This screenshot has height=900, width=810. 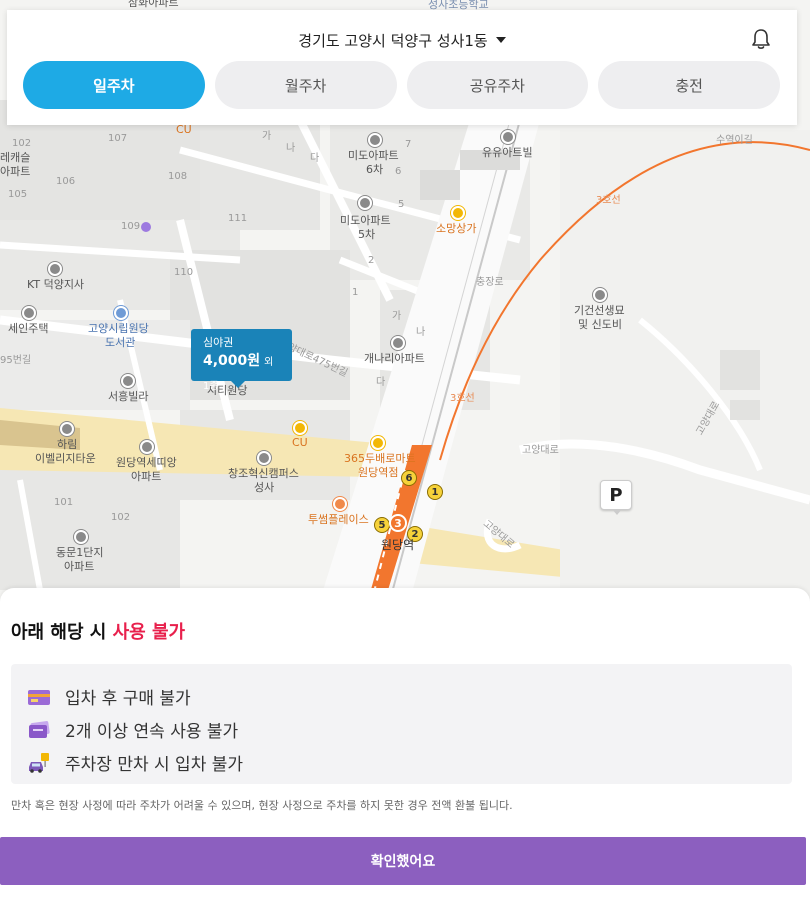 What do you see at coordinates (146, 462) in the screenshot?
I see `map-label-wdsd: 원당역세띠앙` at bounding box center [146, 462].